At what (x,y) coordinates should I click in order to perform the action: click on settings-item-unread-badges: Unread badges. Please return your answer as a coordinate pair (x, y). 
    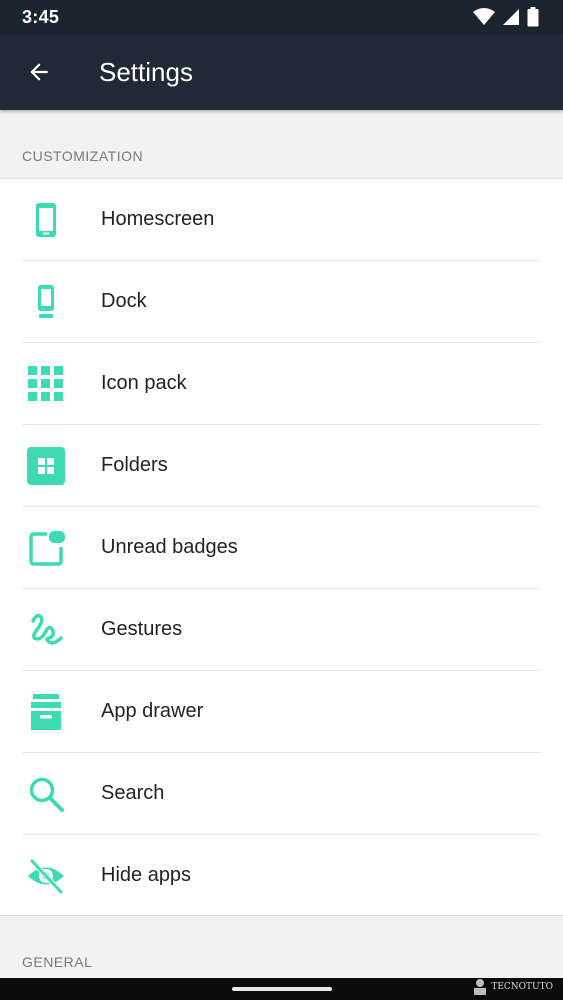
    Looking at the image, I should click on (281, 548).